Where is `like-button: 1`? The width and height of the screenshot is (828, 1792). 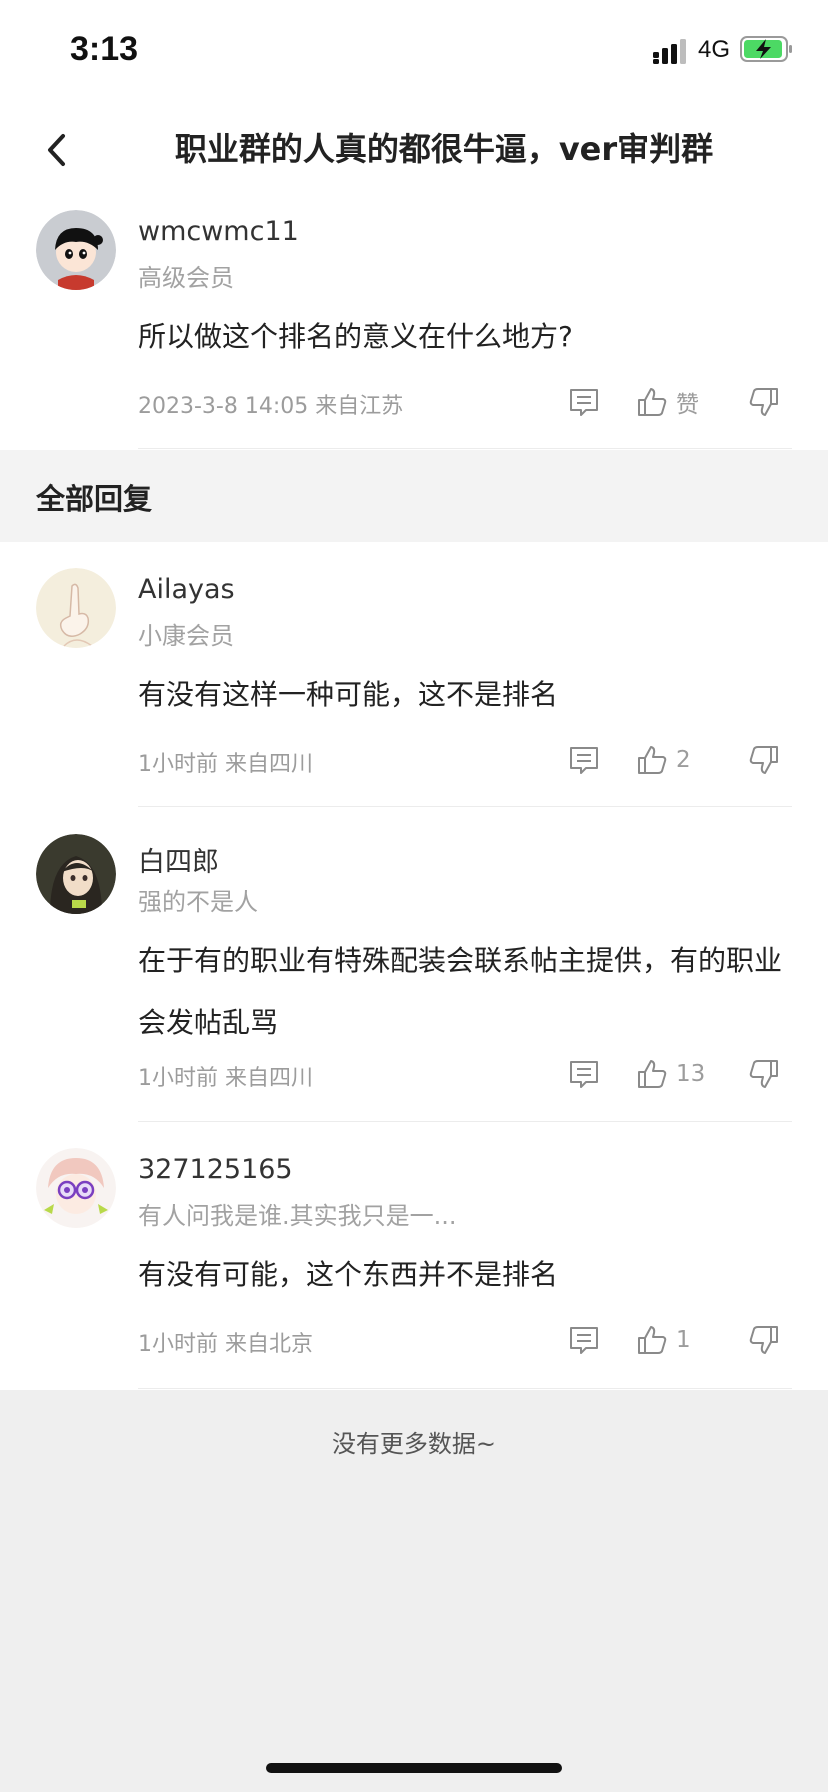
like-button: 1 is located at coordinates (663, 1340).